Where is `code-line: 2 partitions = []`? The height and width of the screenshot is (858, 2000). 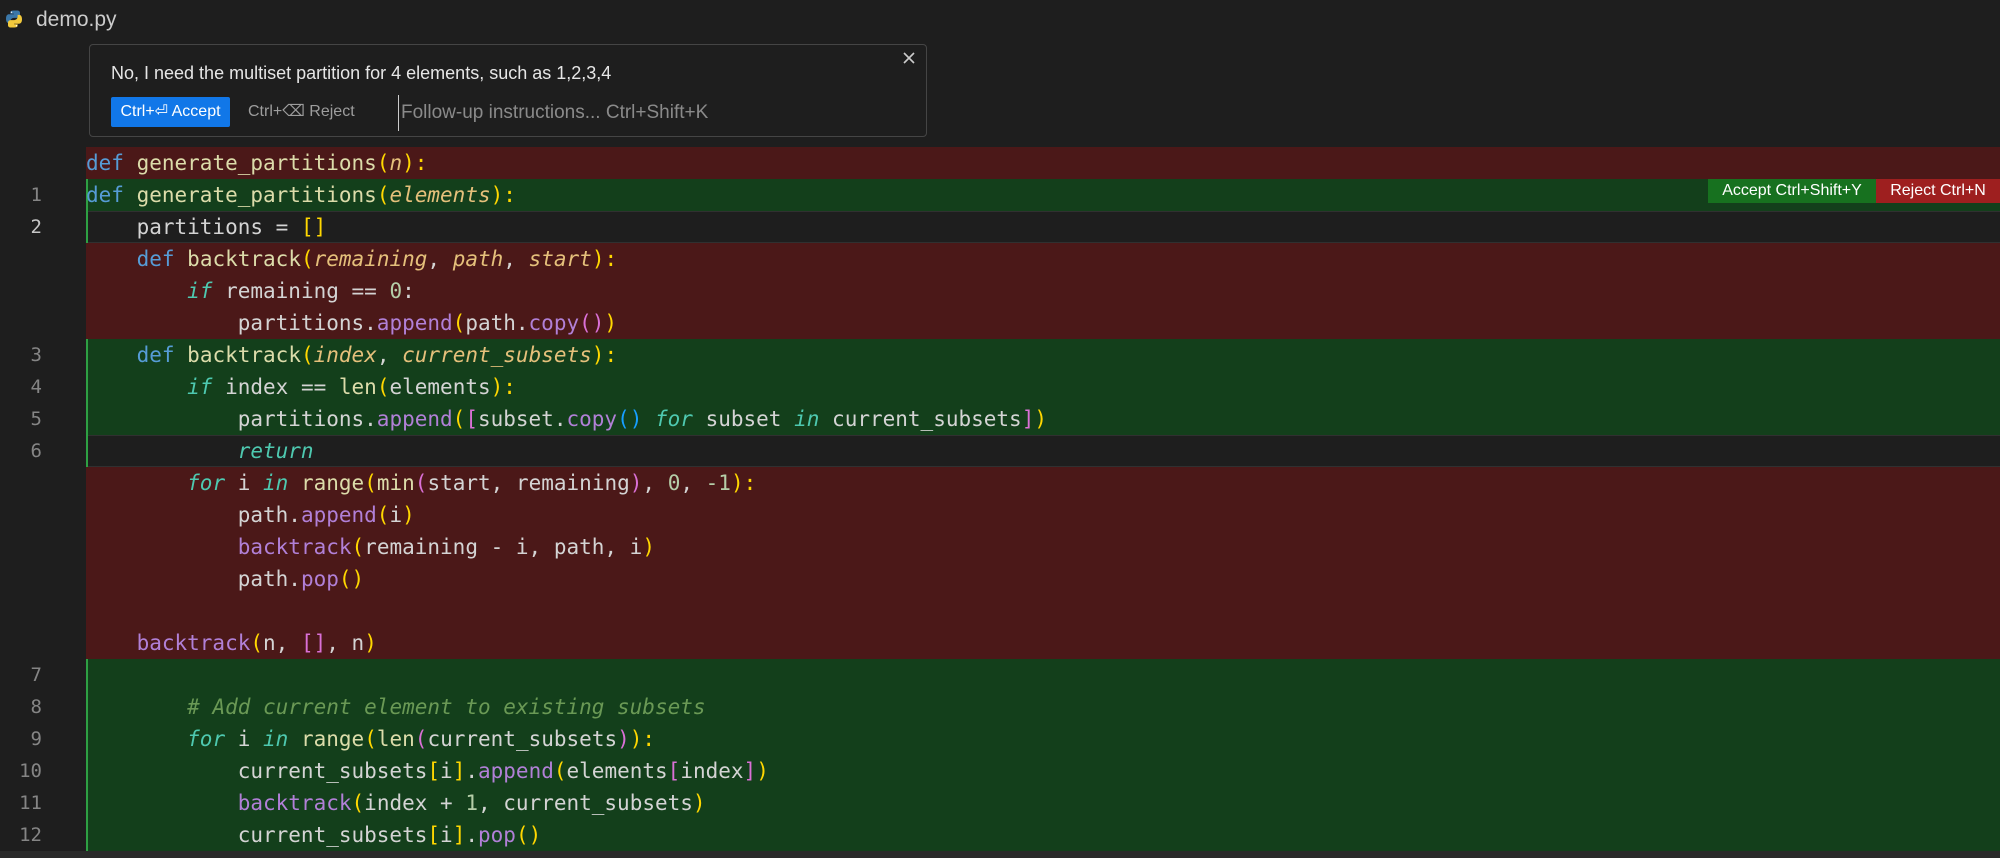 code-line: 2 partitions = [] is located at coordinates (1000, 227).